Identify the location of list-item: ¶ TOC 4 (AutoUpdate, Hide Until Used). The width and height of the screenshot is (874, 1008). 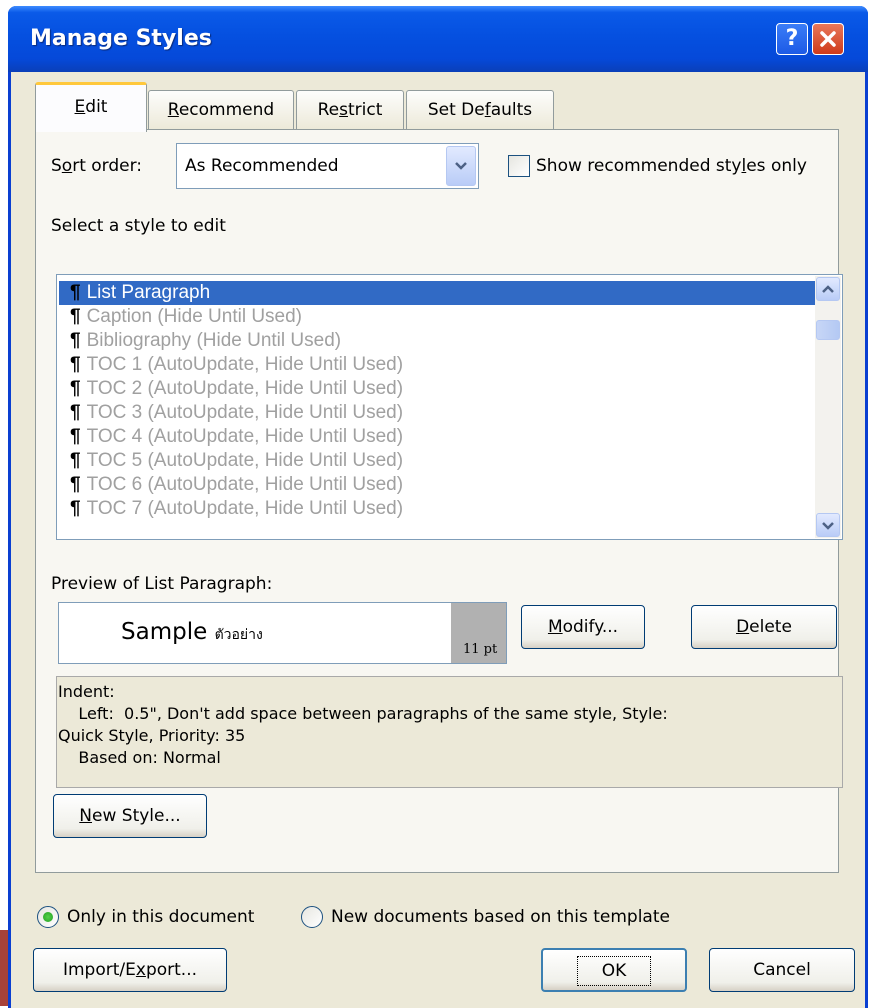
(442, 437).